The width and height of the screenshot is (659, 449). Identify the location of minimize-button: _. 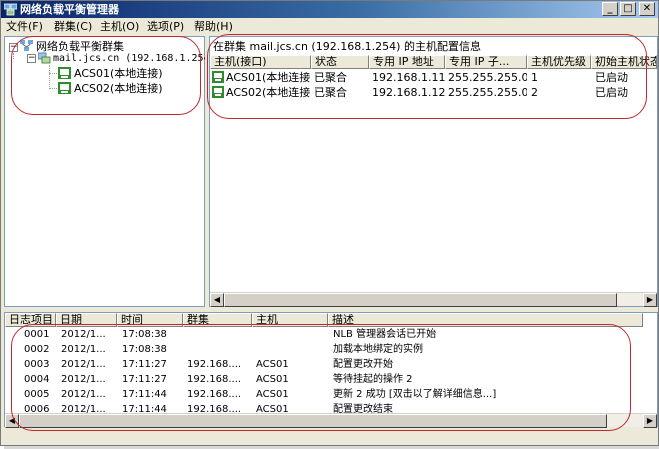
(610, 9).